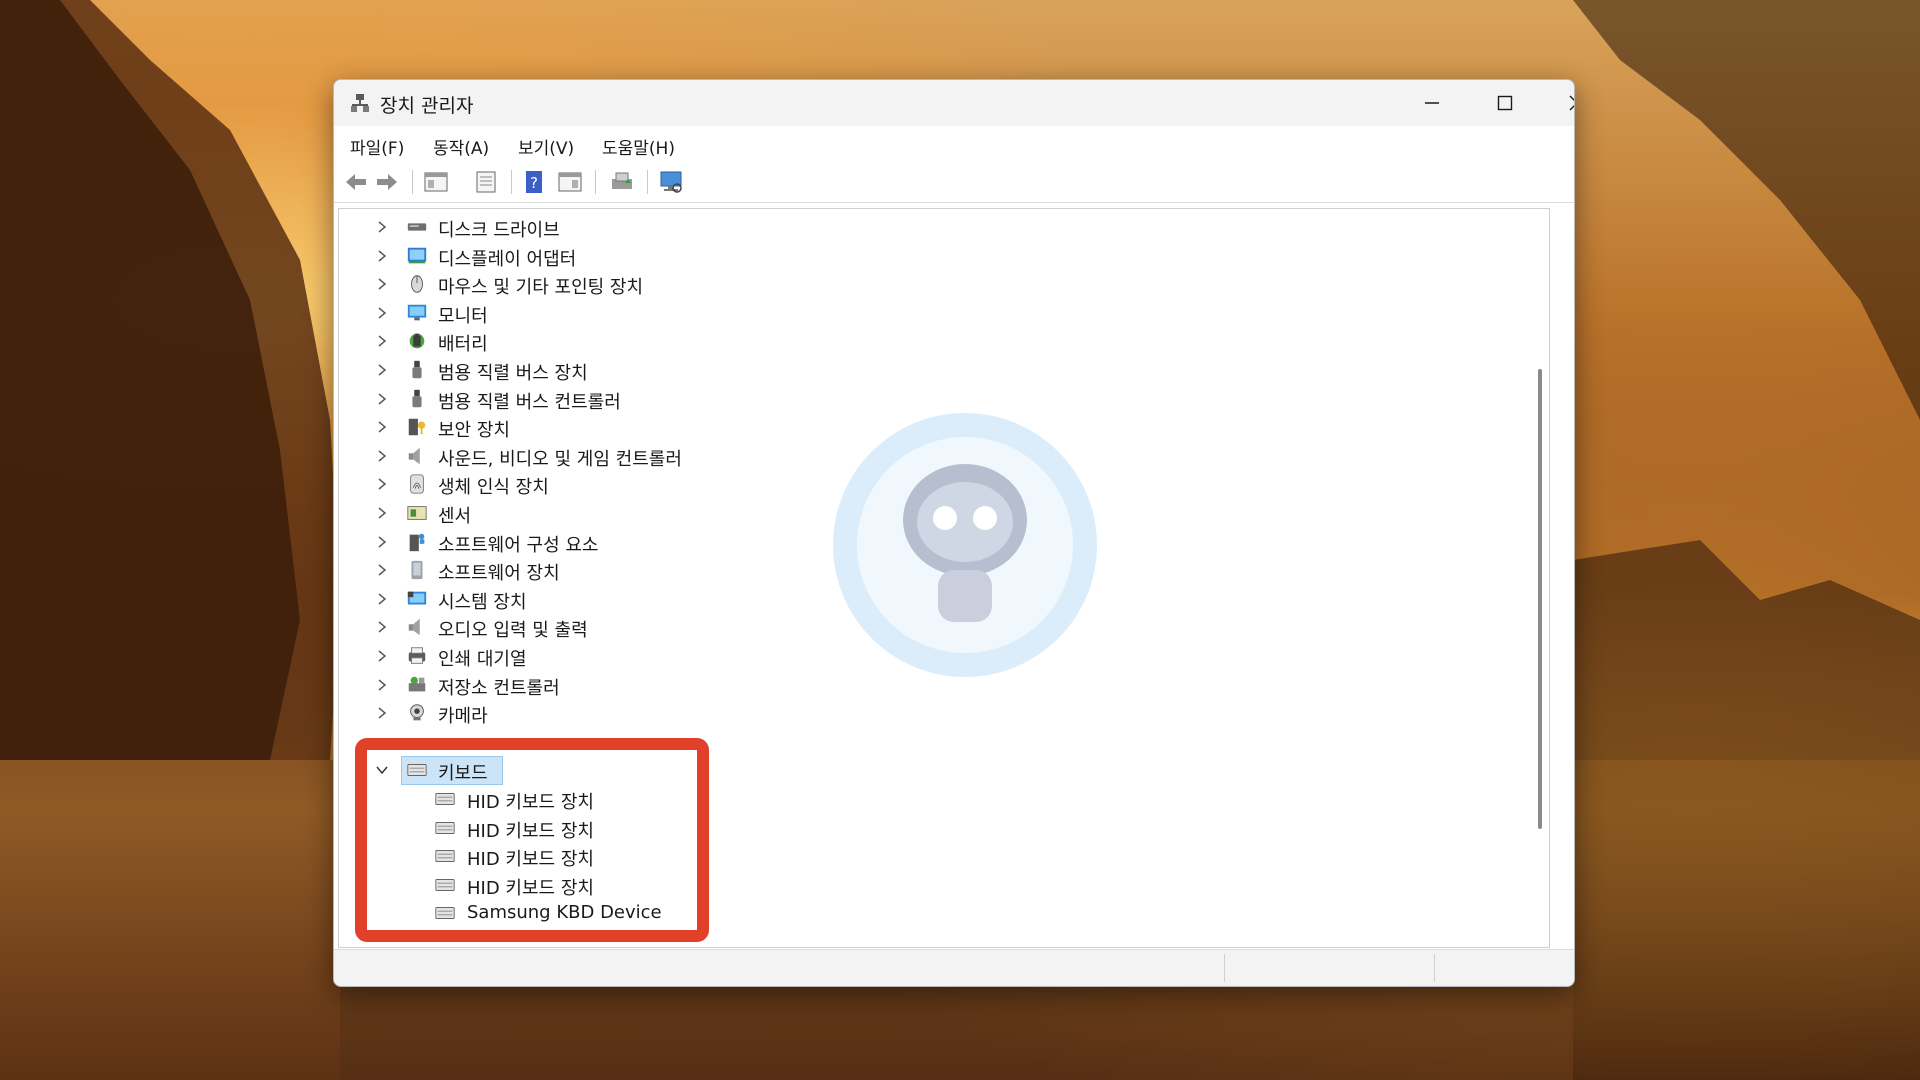 This screenshot has height=1080, width=1920. What do you see at coordinates (414, 456) in the screenshot?
I see `sound-icon` at bounding box center [414, 456].